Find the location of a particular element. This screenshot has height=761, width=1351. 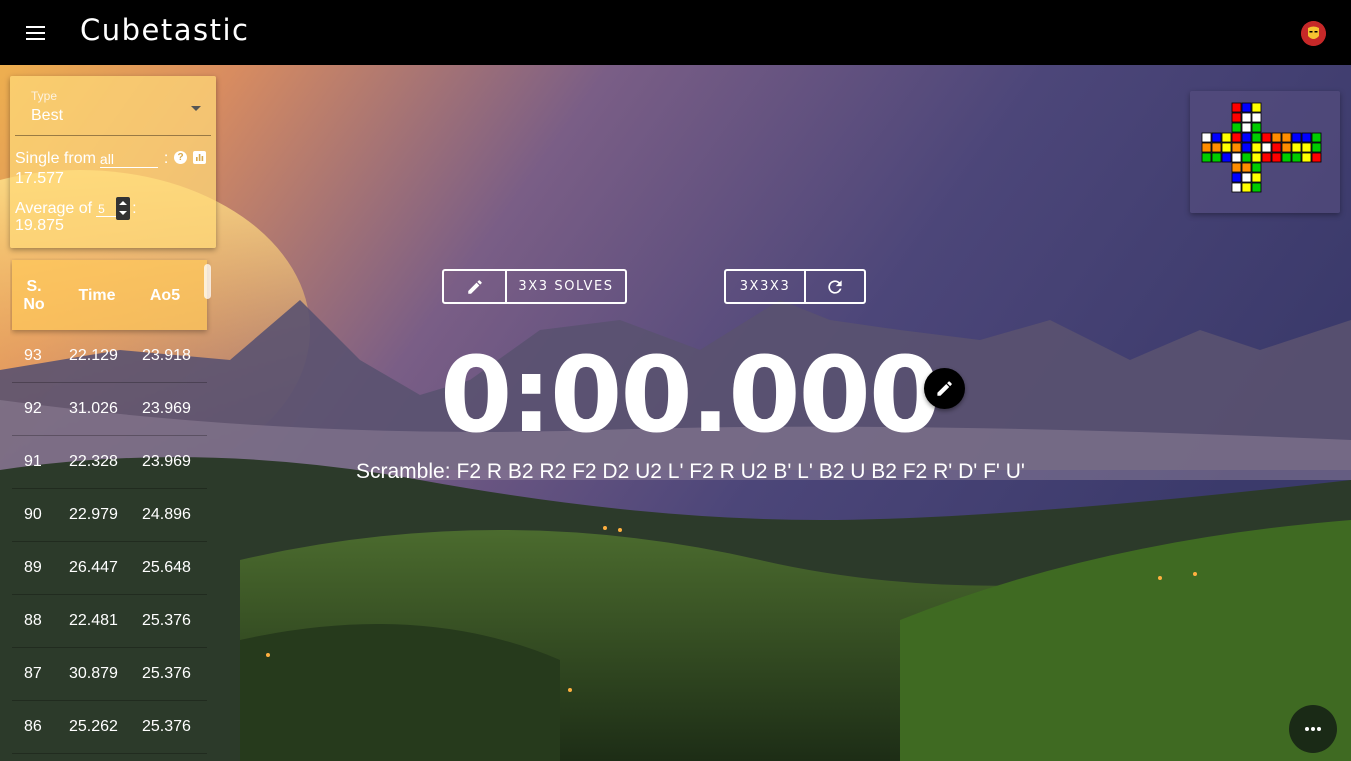

scramble-label: Scramble: is located at coordinates (403, 471).